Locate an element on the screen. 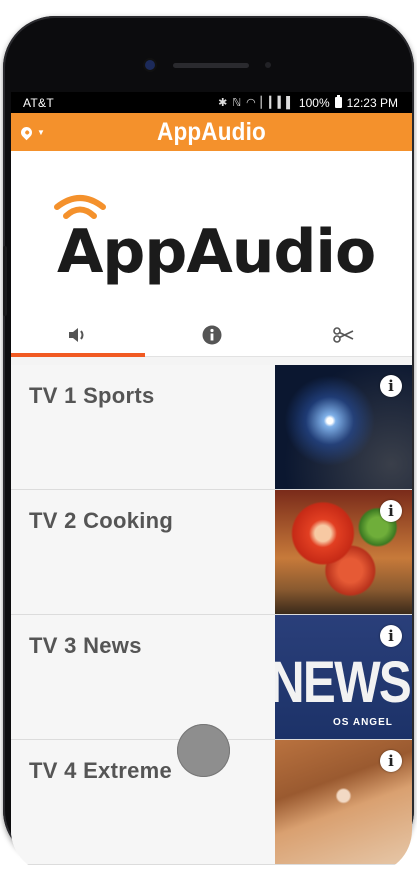 Image resolution: width=417 pixels, height=876 pixels. channel-thumbnail: NEWS OS ANGEL i is located at coordinates (343, 677).